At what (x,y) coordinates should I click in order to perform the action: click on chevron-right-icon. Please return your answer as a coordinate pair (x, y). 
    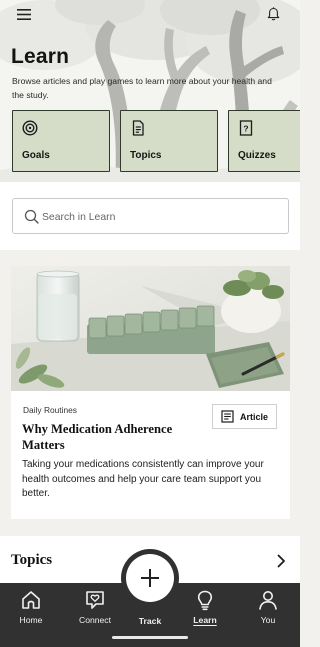
    Looking at the image, I should click on (281, 561).